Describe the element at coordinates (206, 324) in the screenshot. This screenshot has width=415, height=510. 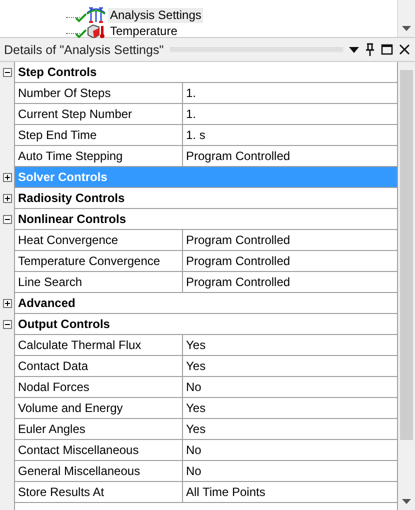
I see `section-header: Output Controls` at that location.